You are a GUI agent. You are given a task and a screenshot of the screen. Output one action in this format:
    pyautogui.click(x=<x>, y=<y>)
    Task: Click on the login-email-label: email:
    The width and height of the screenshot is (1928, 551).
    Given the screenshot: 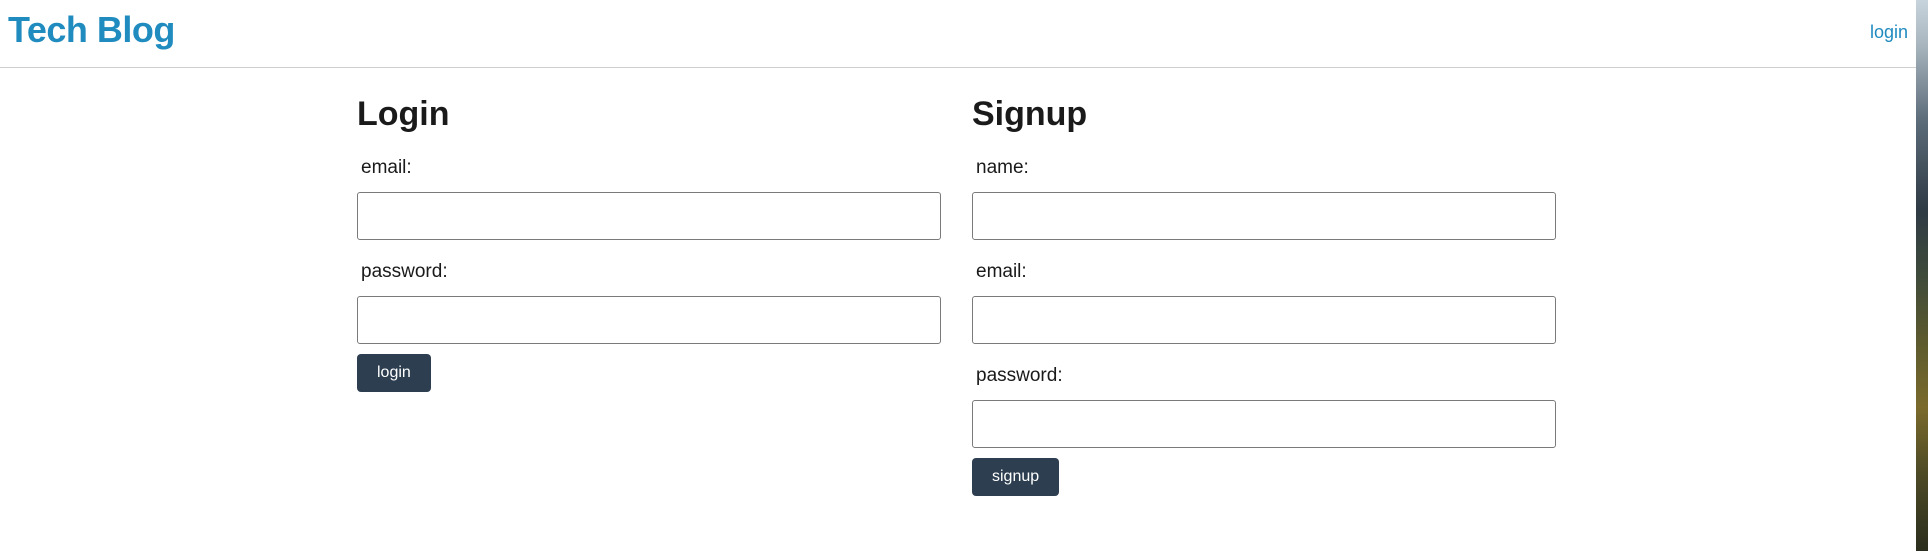 What is the action you would take?
    pyautogui.click(x=386, y=167)
    